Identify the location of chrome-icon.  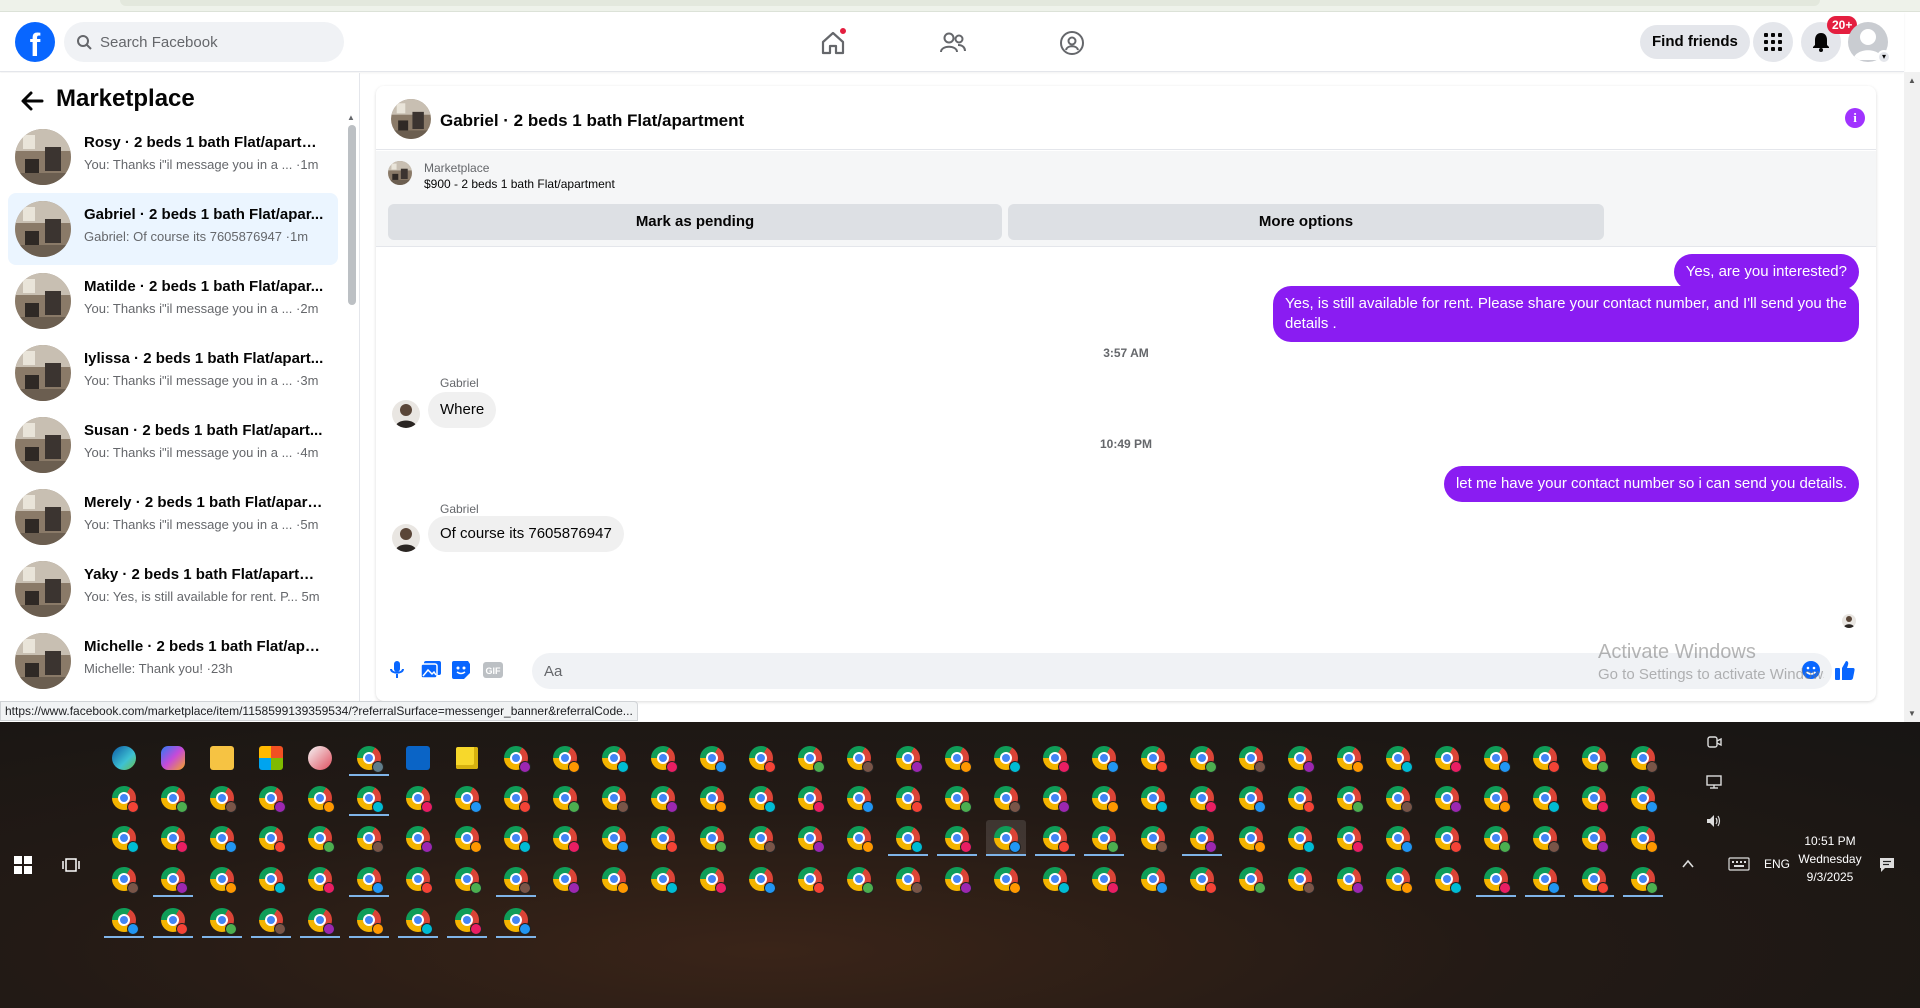
(369, 758).